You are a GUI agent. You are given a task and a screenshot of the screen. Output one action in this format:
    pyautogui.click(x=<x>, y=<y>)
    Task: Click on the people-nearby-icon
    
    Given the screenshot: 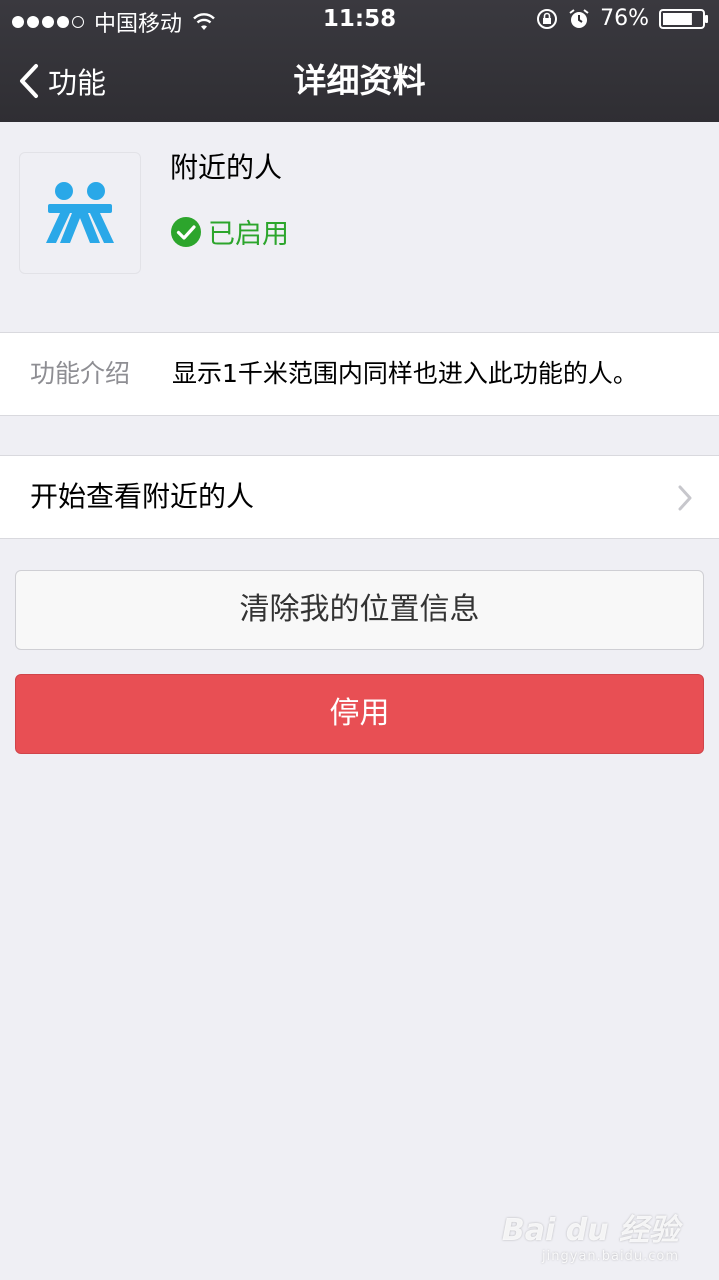 What is the action you would take?
    pyautogui.click(x=80, y=212)
    